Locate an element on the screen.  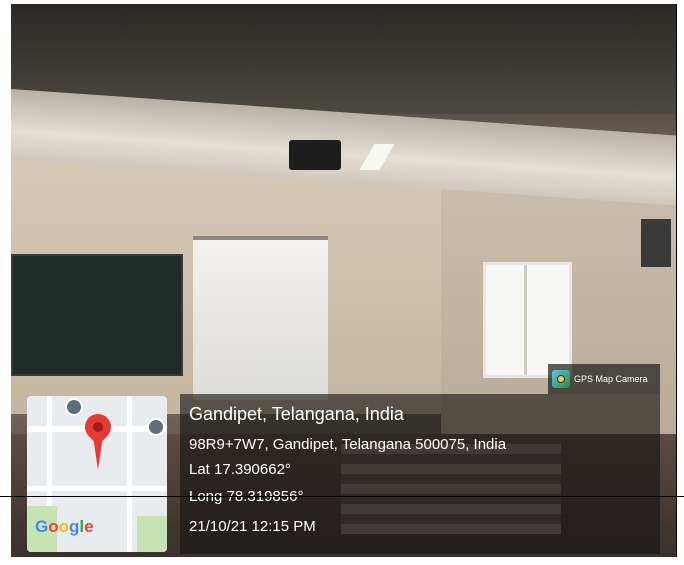
right-border is located at coordinates (676, 280).